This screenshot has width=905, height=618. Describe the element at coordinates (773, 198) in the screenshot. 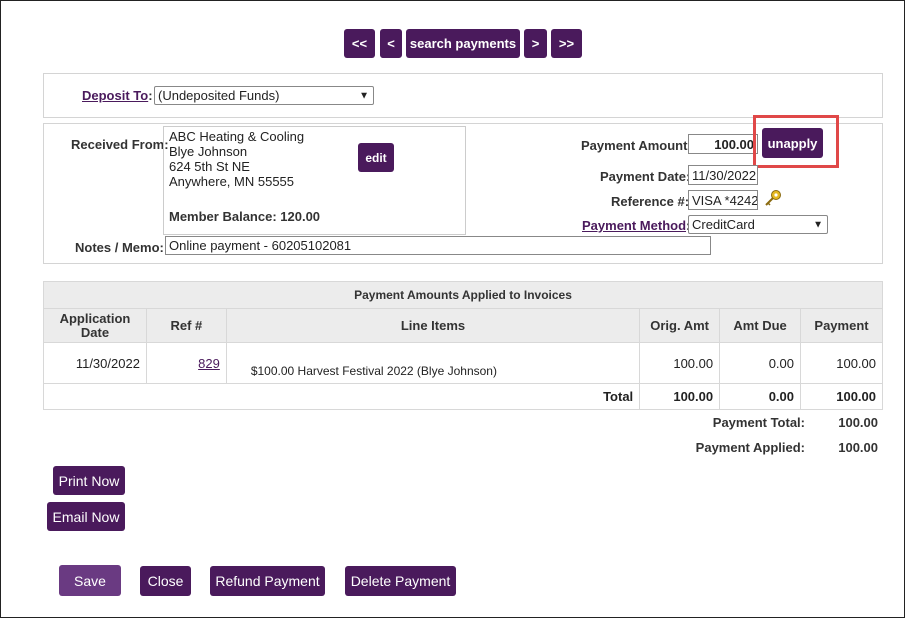

I see `key-icon` at that location.